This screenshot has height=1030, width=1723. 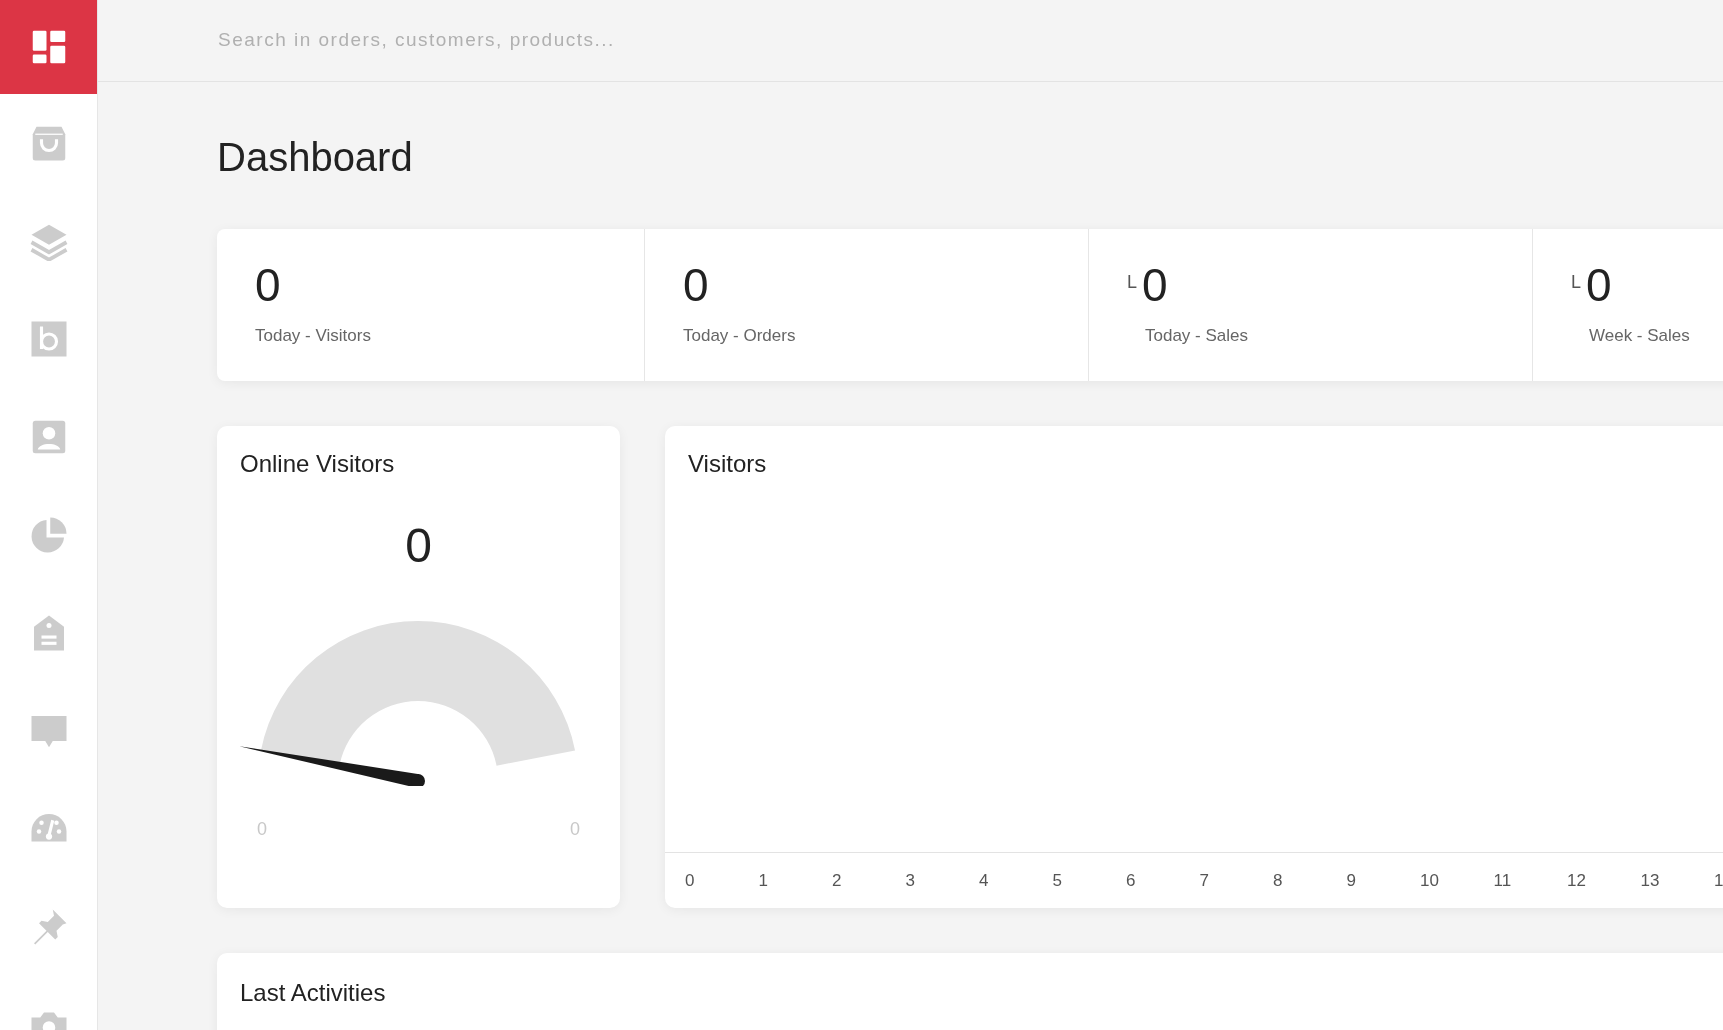 I want to click on axis-label: 3, so click(x=910, y=880).